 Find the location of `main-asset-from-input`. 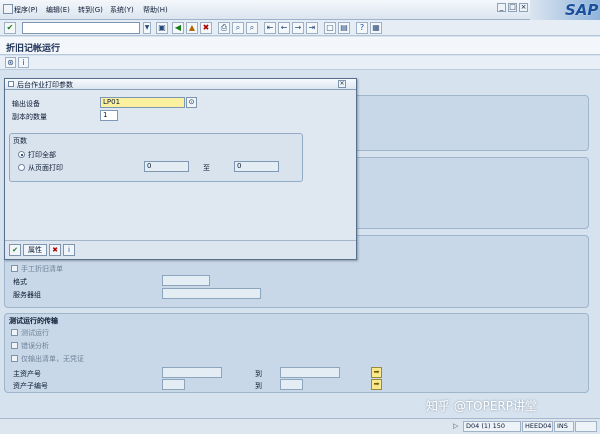

main-asset-from-input is located at coordinates (192, 372).